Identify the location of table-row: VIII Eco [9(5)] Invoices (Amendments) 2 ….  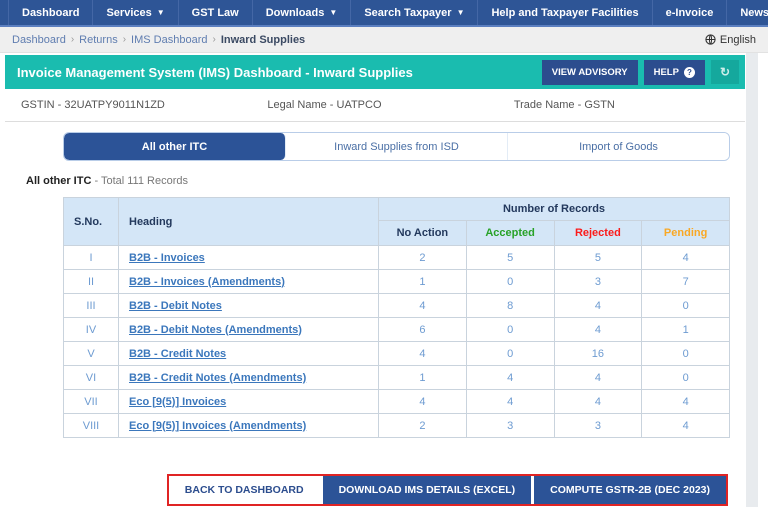
(396, 425).